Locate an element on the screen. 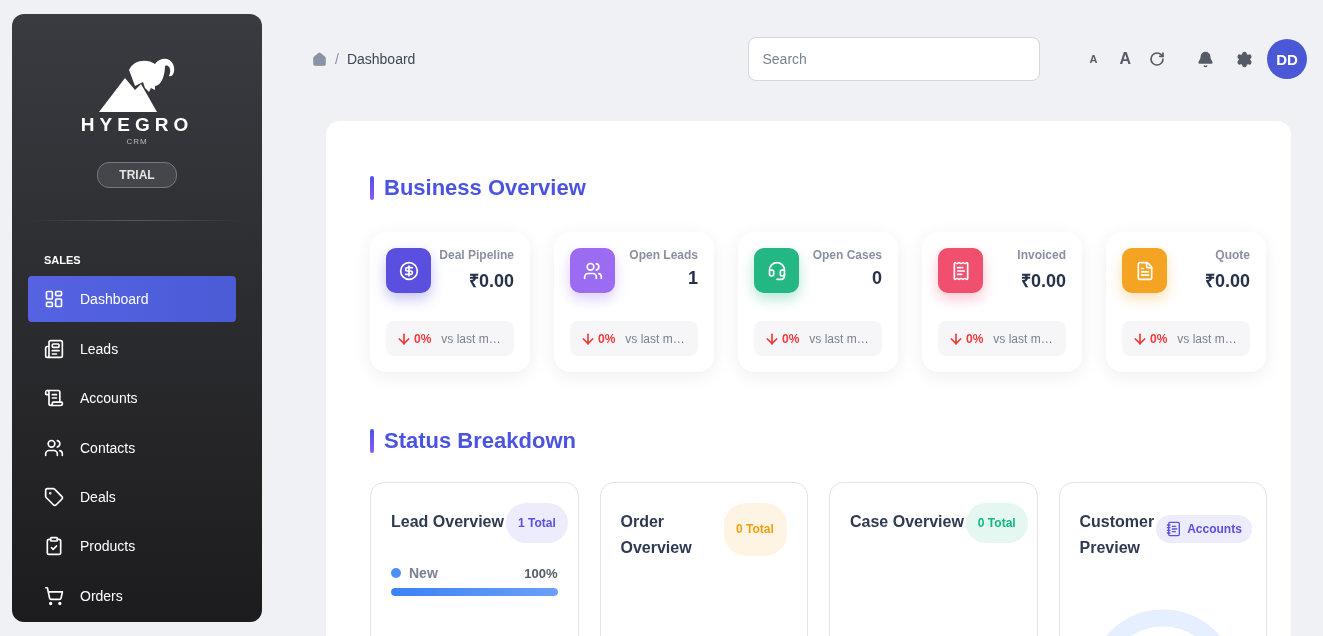 This screenshot has width=1323, height=636. nav-item: Products is located at coordinates (132, 546).